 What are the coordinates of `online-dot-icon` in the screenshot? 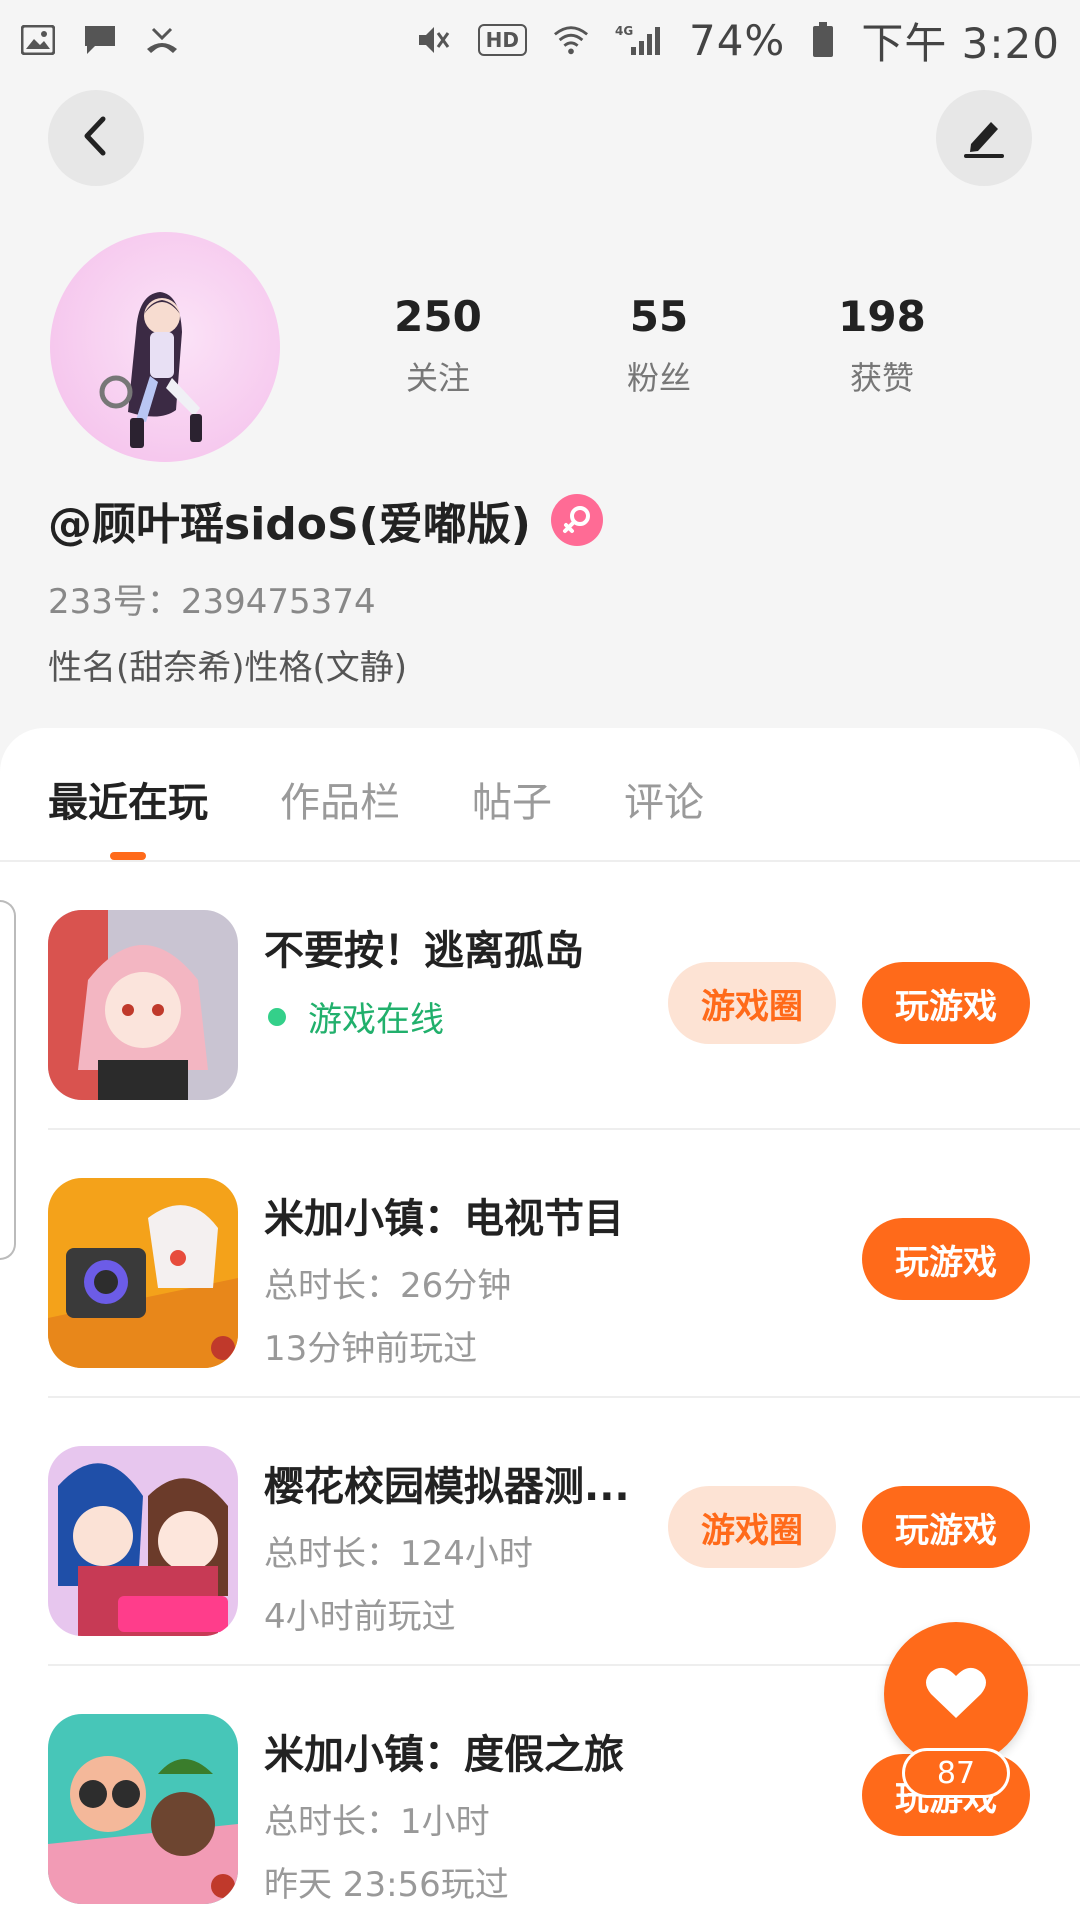 It's located at (277, 1016).